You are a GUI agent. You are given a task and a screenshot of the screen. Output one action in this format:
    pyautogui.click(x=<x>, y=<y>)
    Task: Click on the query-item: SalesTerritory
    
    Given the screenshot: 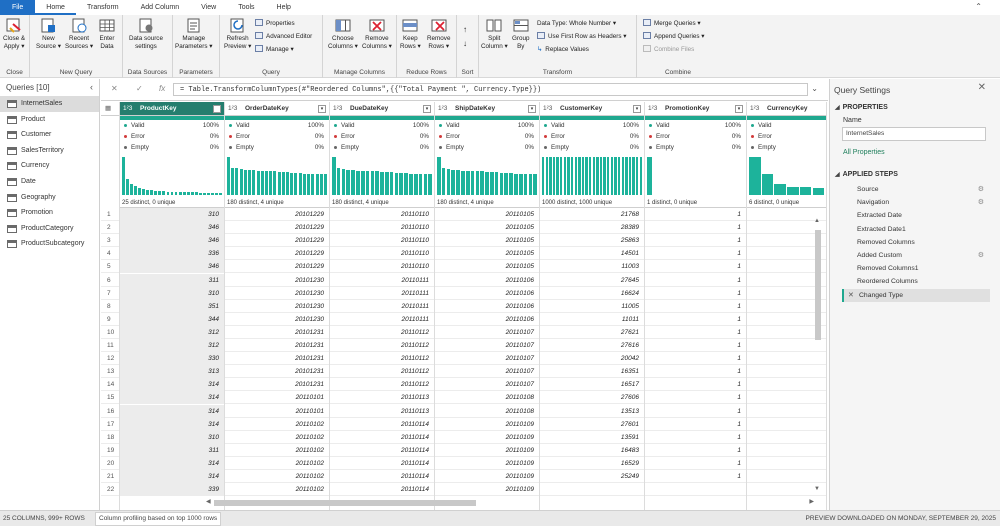 What is the action you would take?
    pyautogui.click(x=49, y=151)
    